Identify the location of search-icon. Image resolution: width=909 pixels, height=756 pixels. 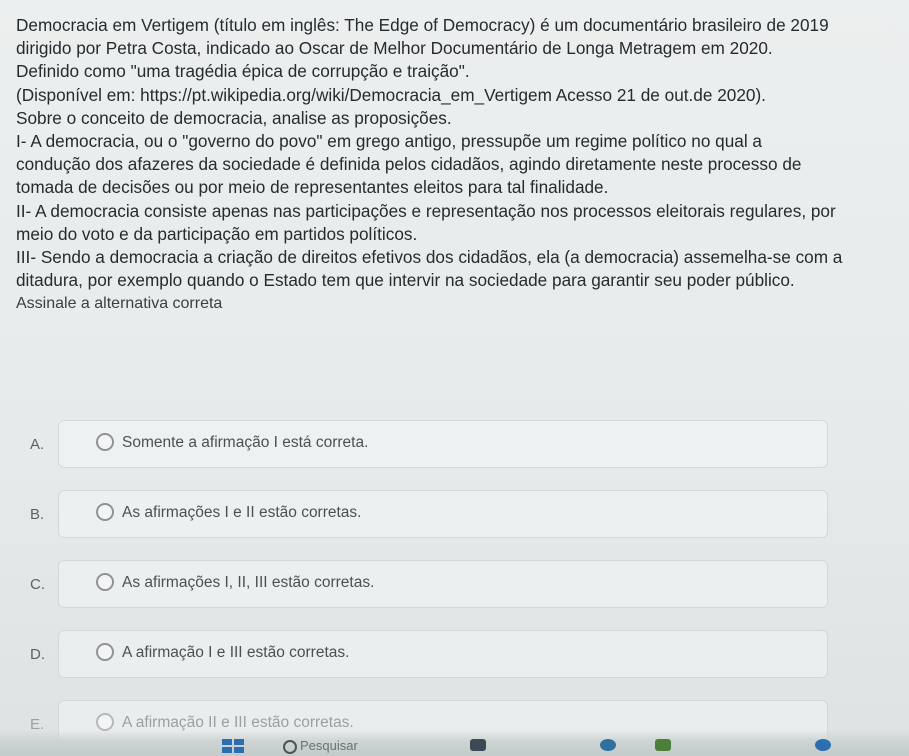
(290, 747).